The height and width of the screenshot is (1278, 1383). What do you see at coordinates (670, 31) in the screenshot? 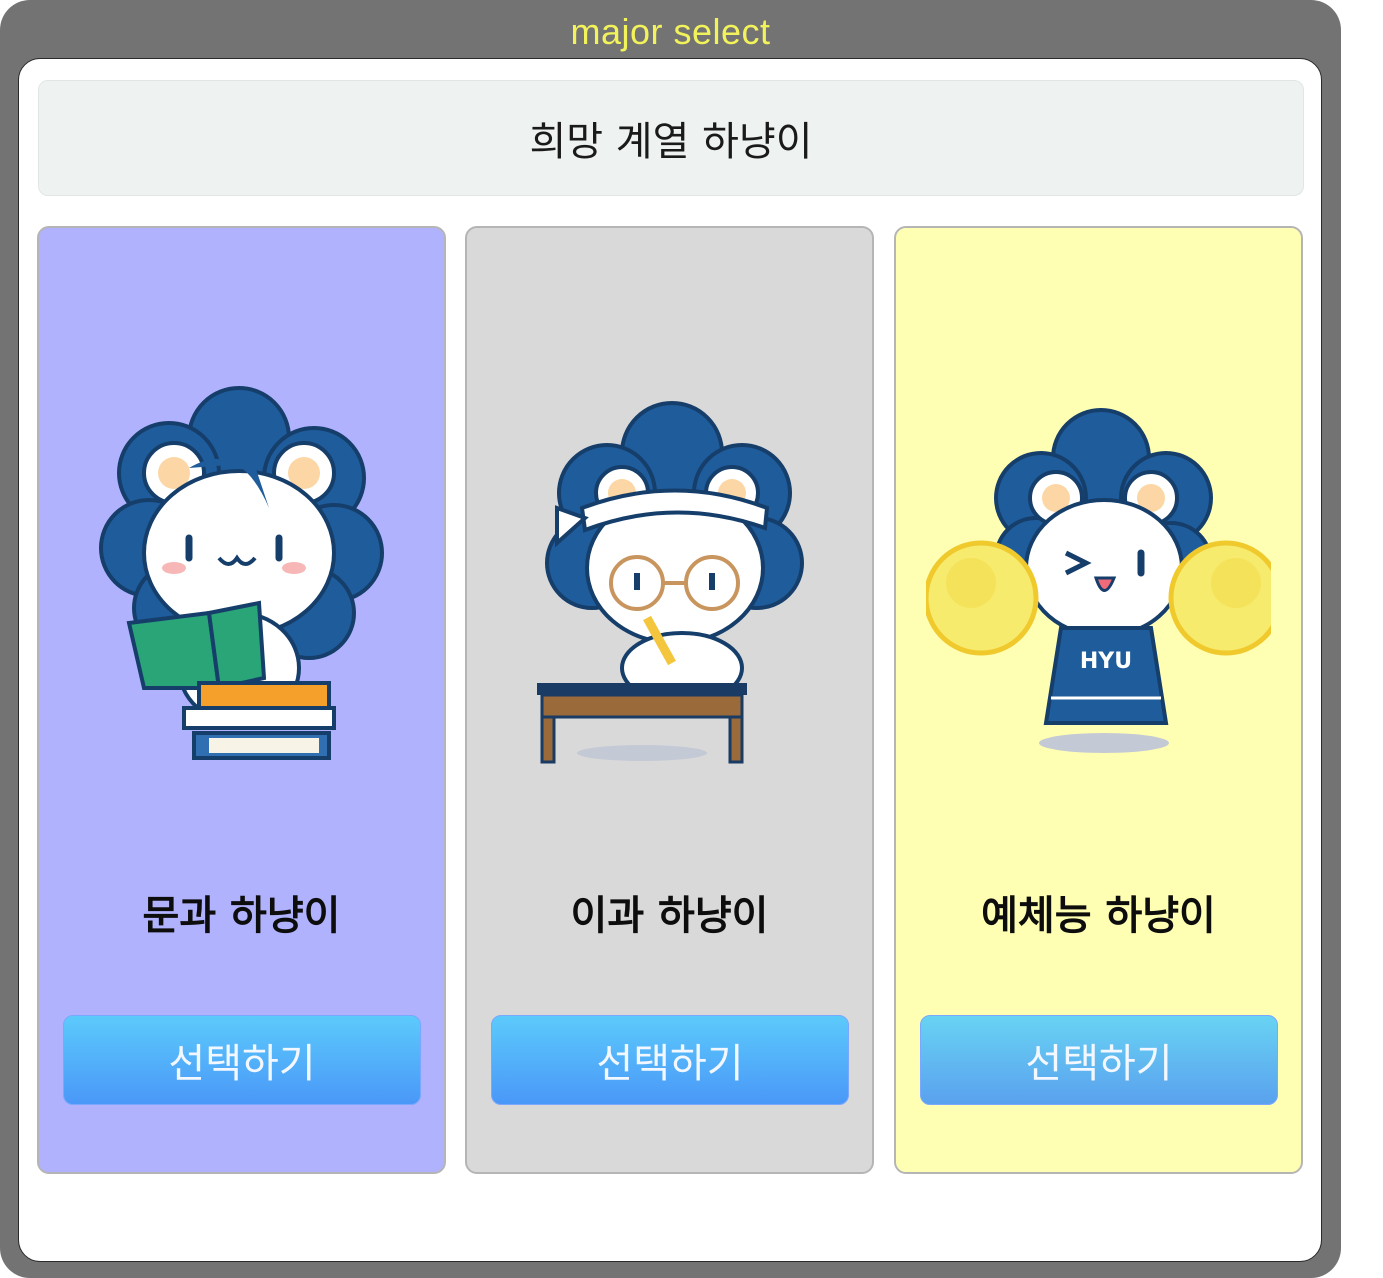
I see `window-title: major select` at bounding box center [670, 31].